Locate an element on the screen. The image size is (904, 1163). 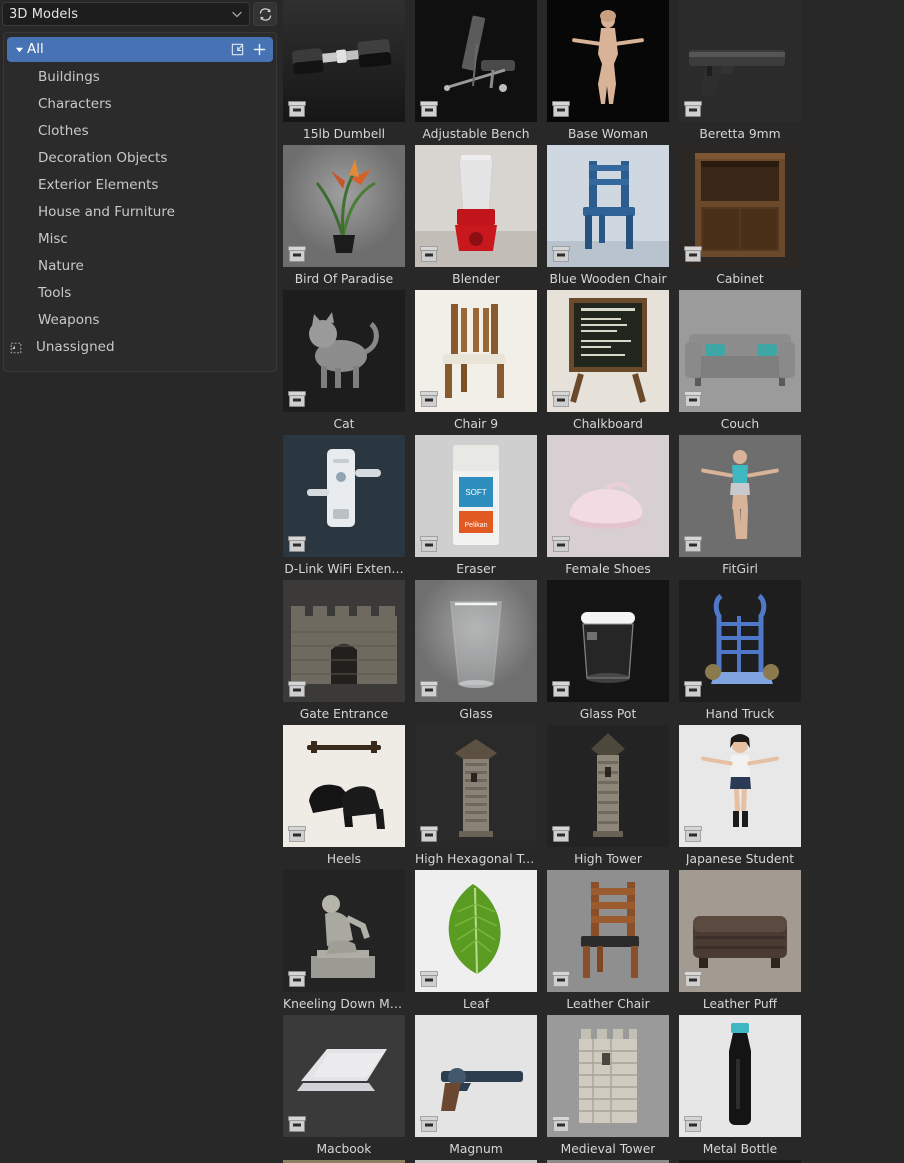
asset-label: Blue Wooden Chair is located at coordinates (608, 278).